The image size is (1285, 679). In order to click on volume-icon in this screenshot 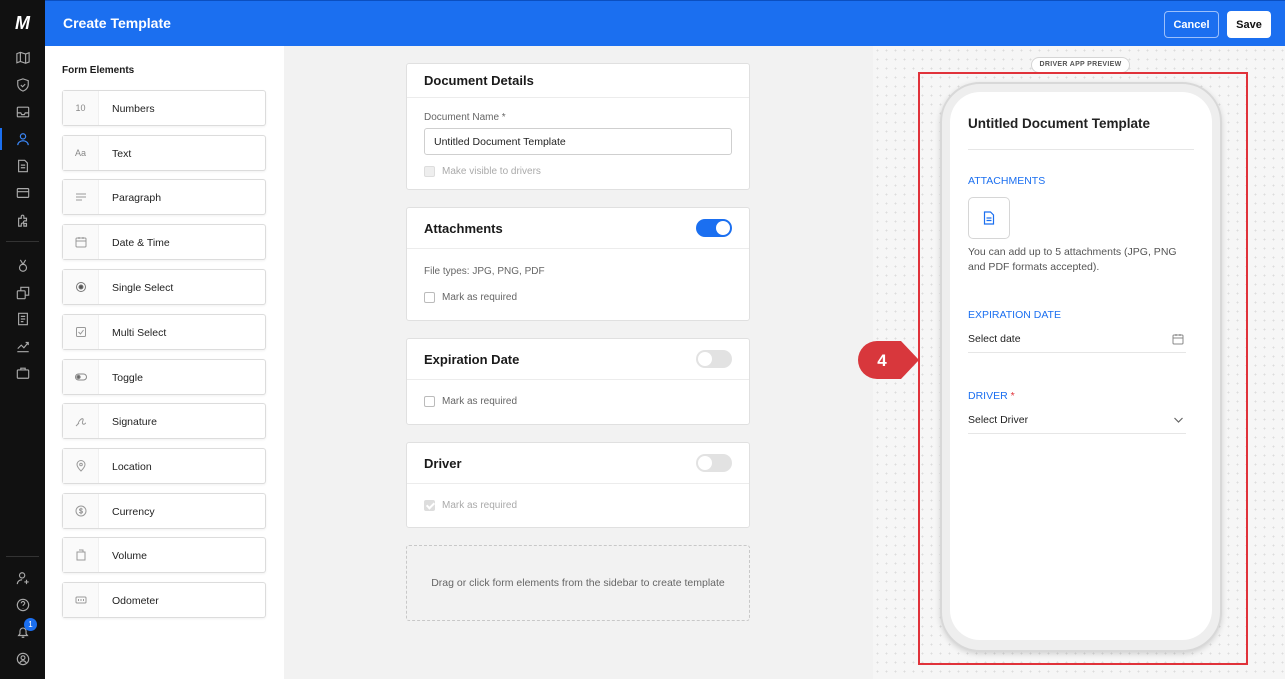, I will do `click(81, 555)`.